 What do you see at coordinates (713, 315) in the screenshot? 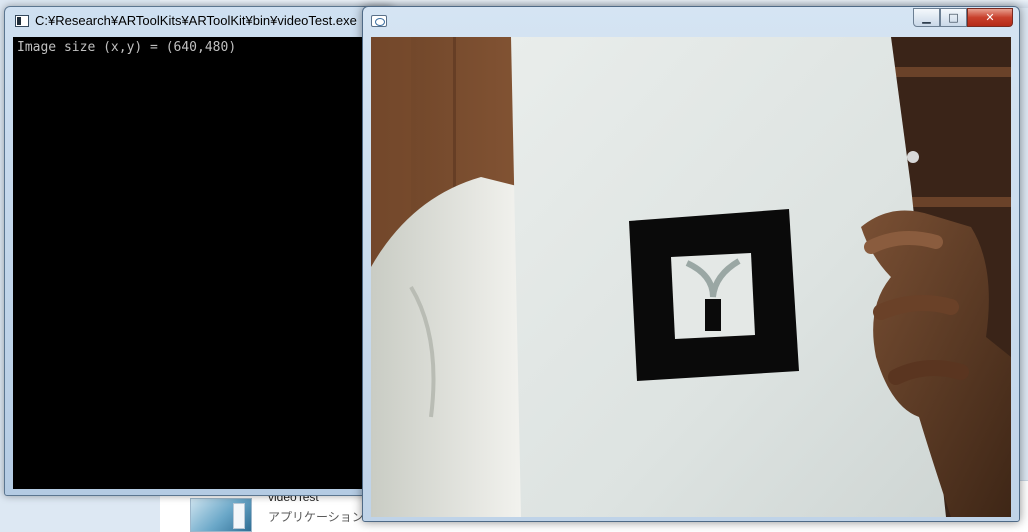
I see `ar-marker-bar` at bounding box center [713, 315].